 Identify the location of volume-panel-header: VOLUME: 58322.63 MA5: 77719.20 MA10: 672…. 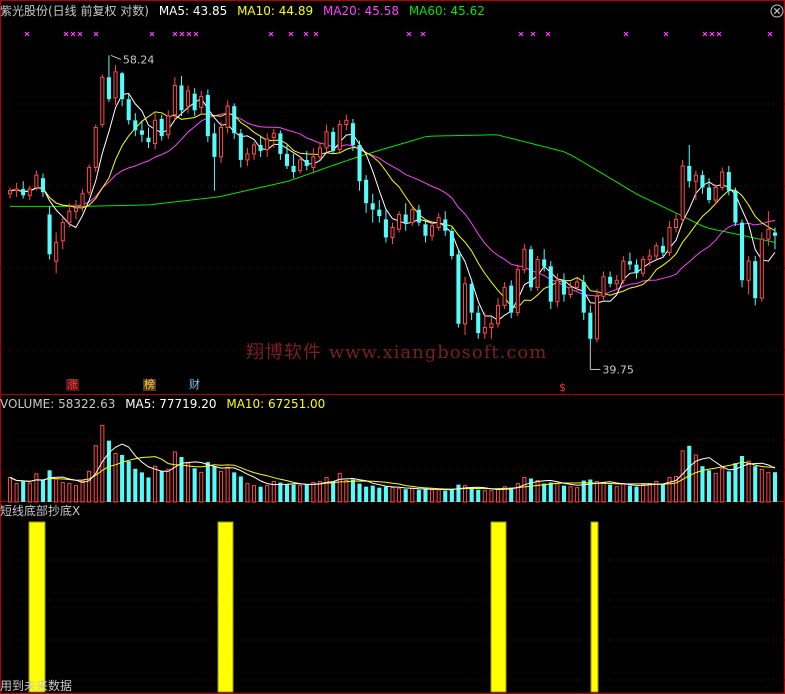
(165, 404).